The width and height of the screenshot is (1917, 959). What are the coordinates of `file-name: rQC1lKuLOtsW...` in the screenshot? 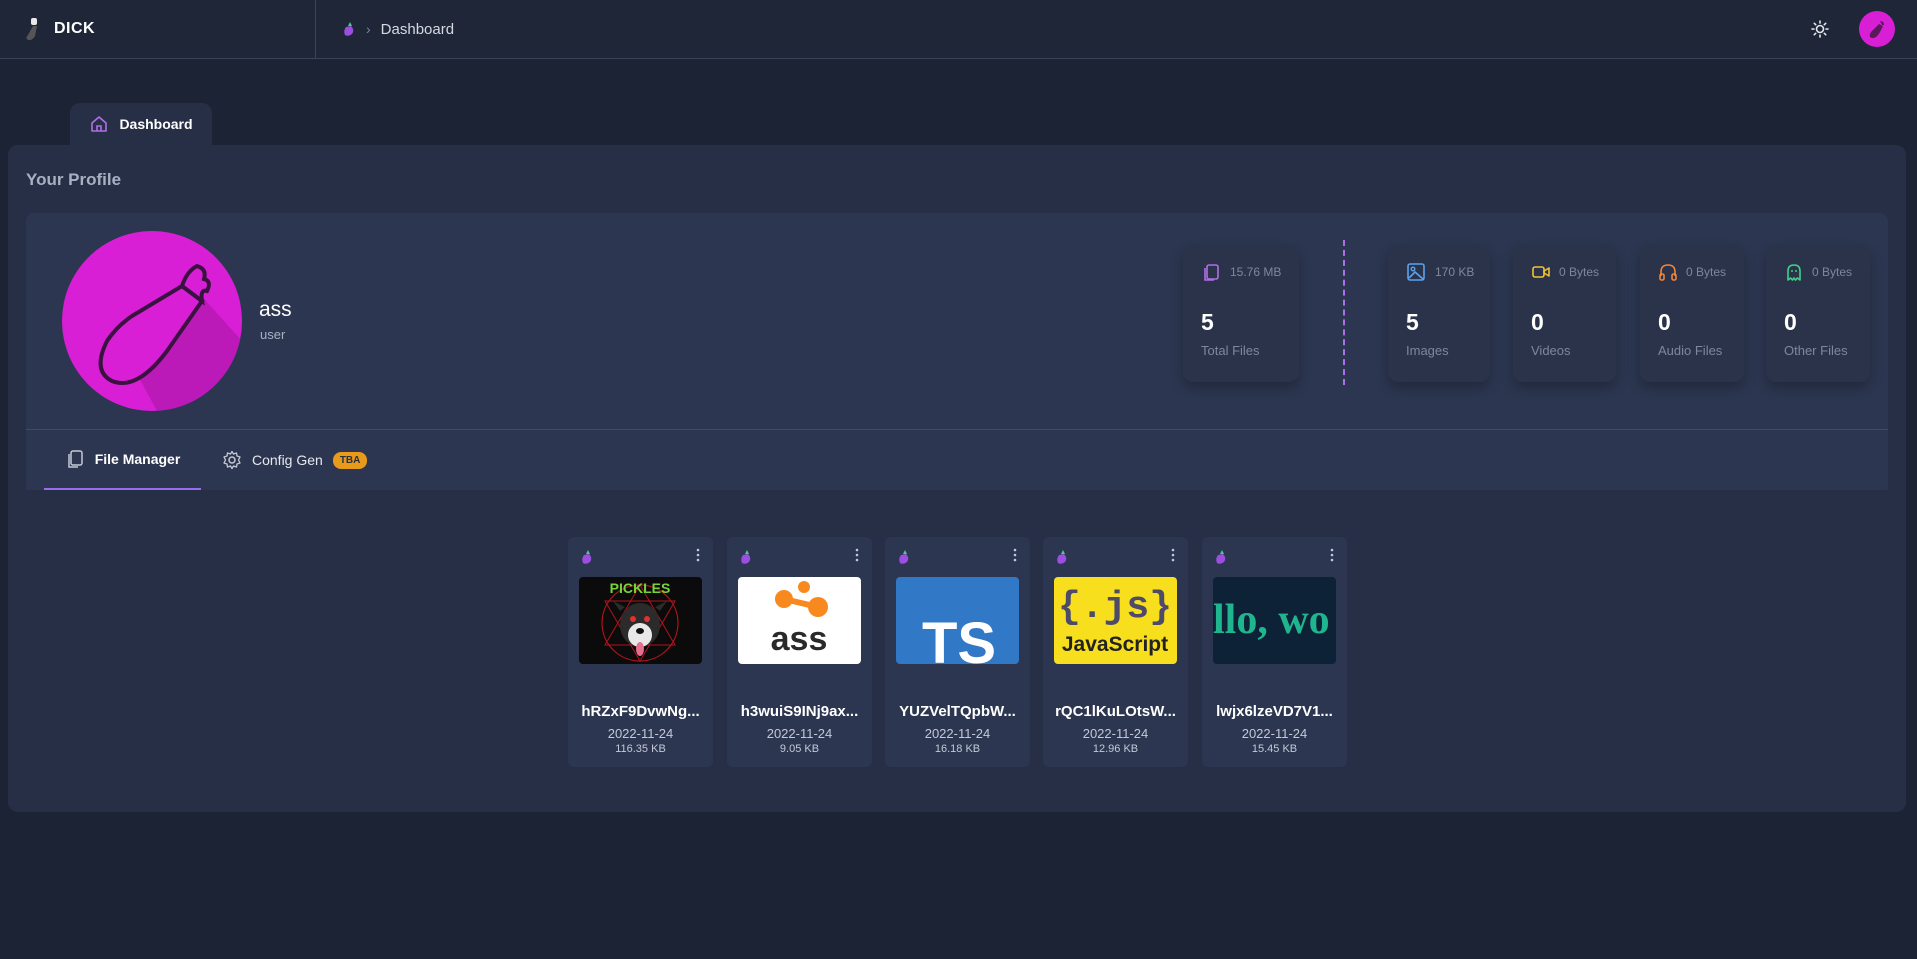 It's located at (1115, 711).